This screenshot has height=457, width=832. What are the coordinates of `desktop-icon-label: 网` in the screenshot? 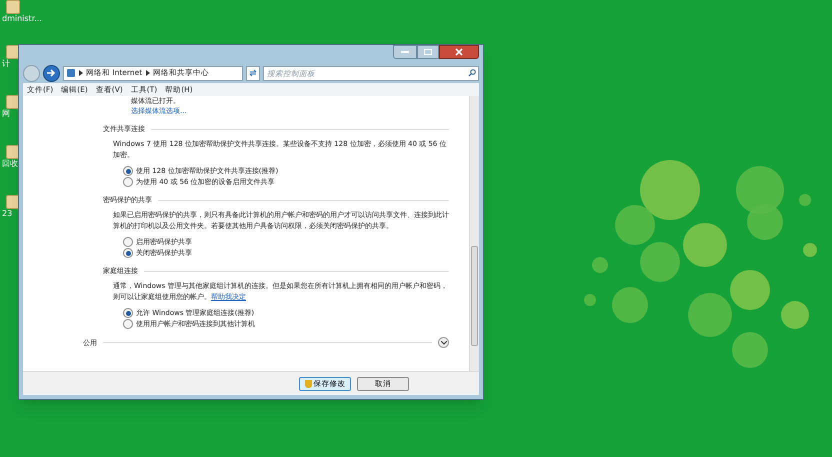 It's located at (6, 114).